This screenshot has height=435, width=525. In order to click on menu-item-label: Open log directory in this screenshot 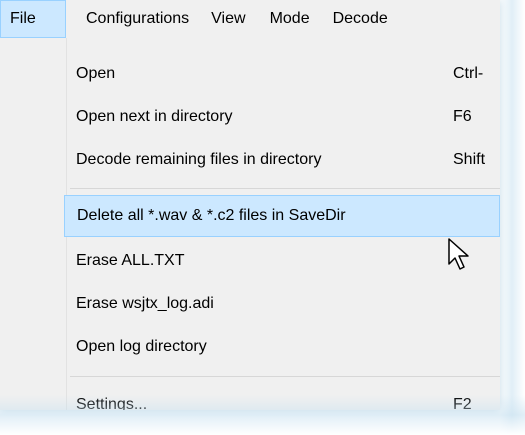, I will do `click(141, 346)`.